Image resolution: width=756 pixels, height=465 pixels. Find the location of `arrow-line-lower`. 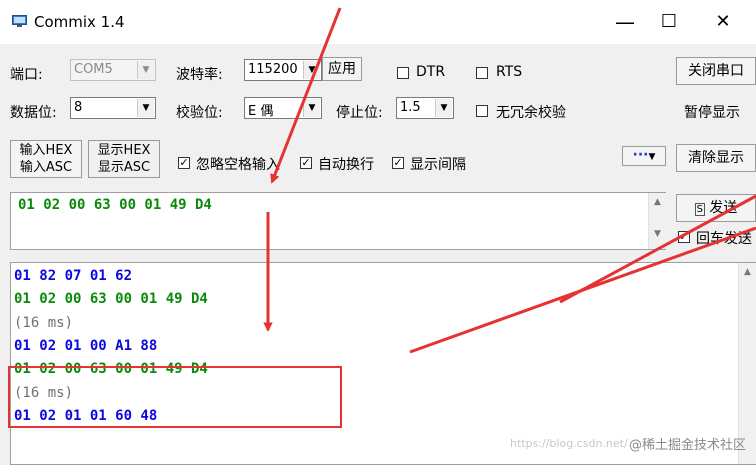

arrow-line-lower is located at coordinates (582, 290).